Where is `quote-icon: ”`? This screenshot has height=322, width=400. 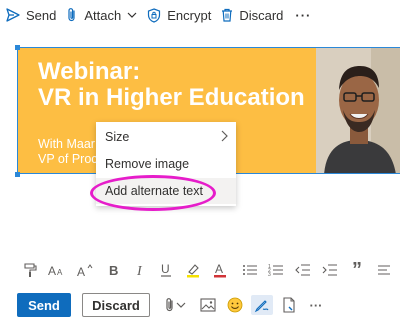 quote-icon: ” is located at coordinates (357, 269).